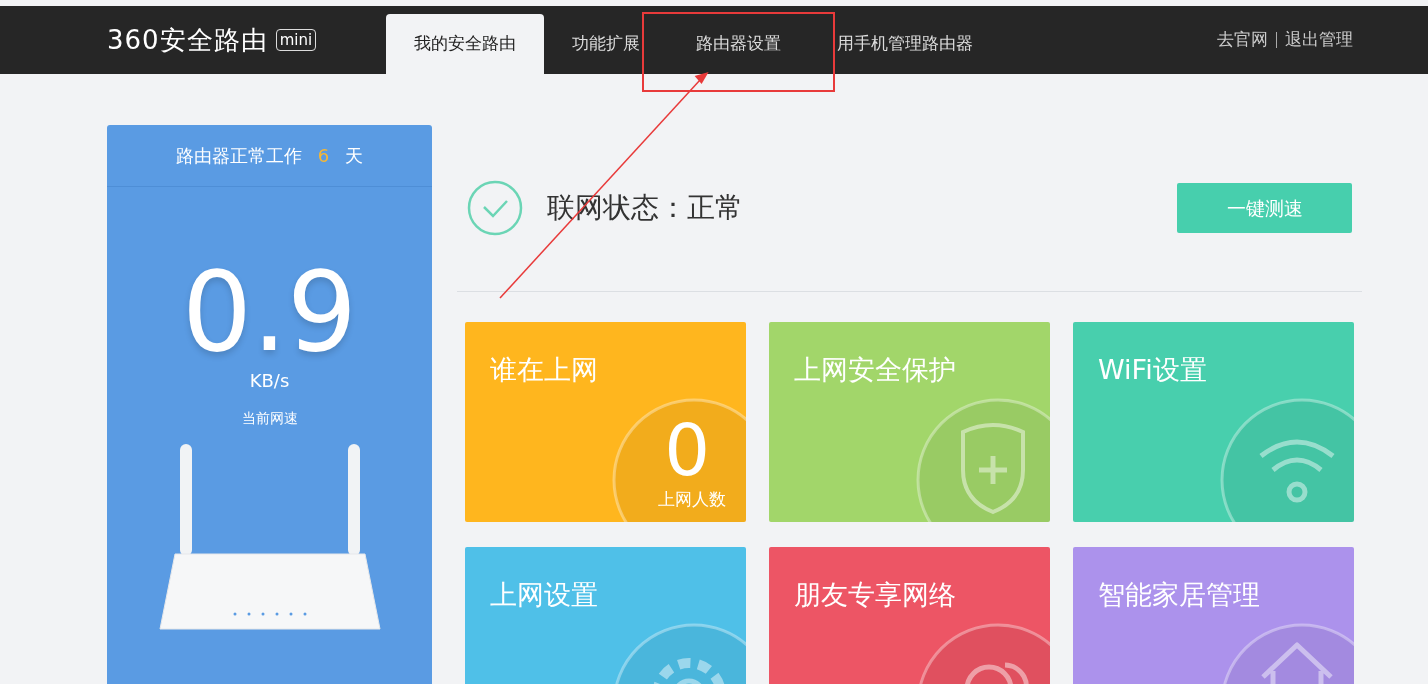  What do you see at coordinates (269, 381) in the screenshot?
I see `speed-unit: KB/s` at bounding box center [269, 381].